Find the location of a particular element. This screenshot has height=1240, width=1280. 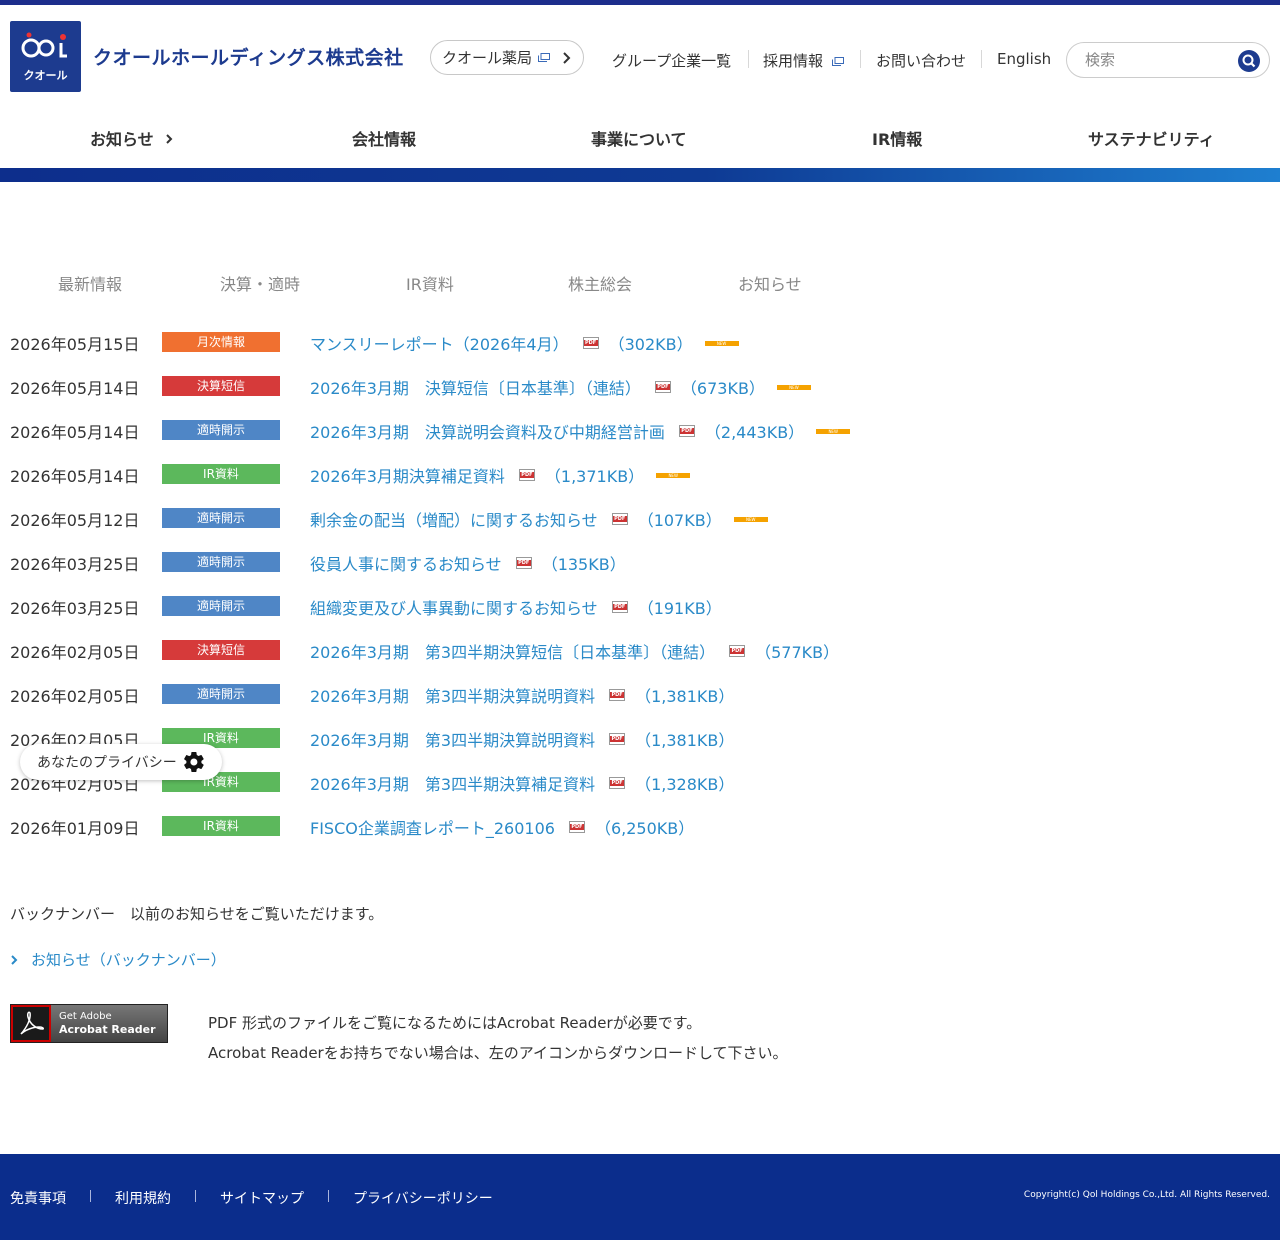

news-title: 役員人事に関するお知らせ is located at coordinates (406, 564).